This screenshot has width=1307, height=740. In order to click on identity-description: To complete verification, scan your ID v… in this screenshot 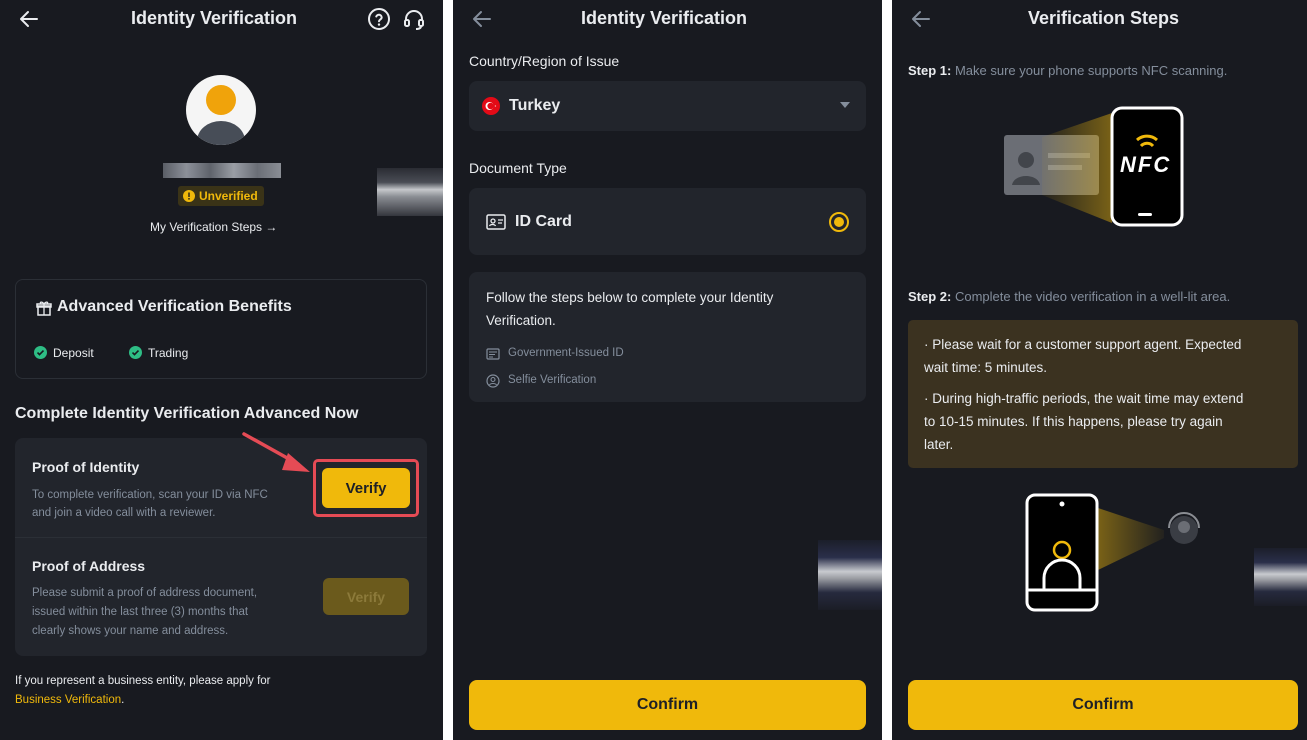, I will do `click(150, 504)`.